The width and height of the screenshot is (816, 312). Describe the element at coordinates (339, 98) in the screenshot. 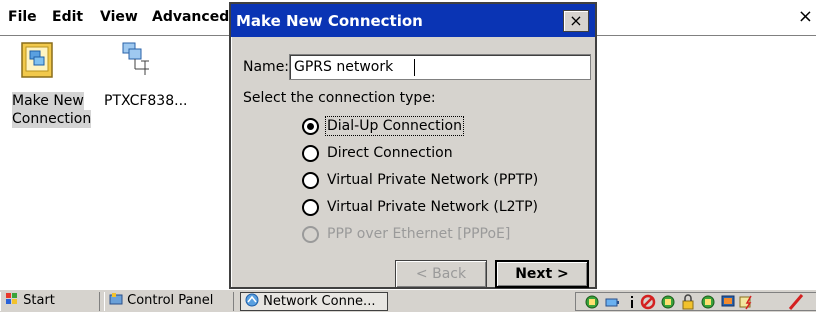

I see `connection-type-label: Select the connection type:` at that location.